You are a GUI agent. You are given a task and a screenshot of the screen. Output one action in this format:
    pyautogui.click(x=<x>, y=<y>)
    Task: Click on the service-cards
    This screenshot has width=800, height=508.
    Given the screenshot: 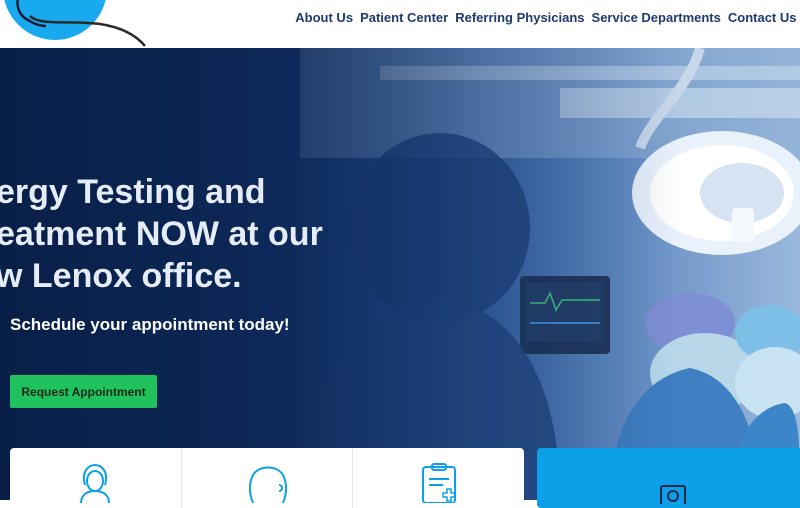 What is the action you would take?
    pyautogui.click(x=267, y=478)
    